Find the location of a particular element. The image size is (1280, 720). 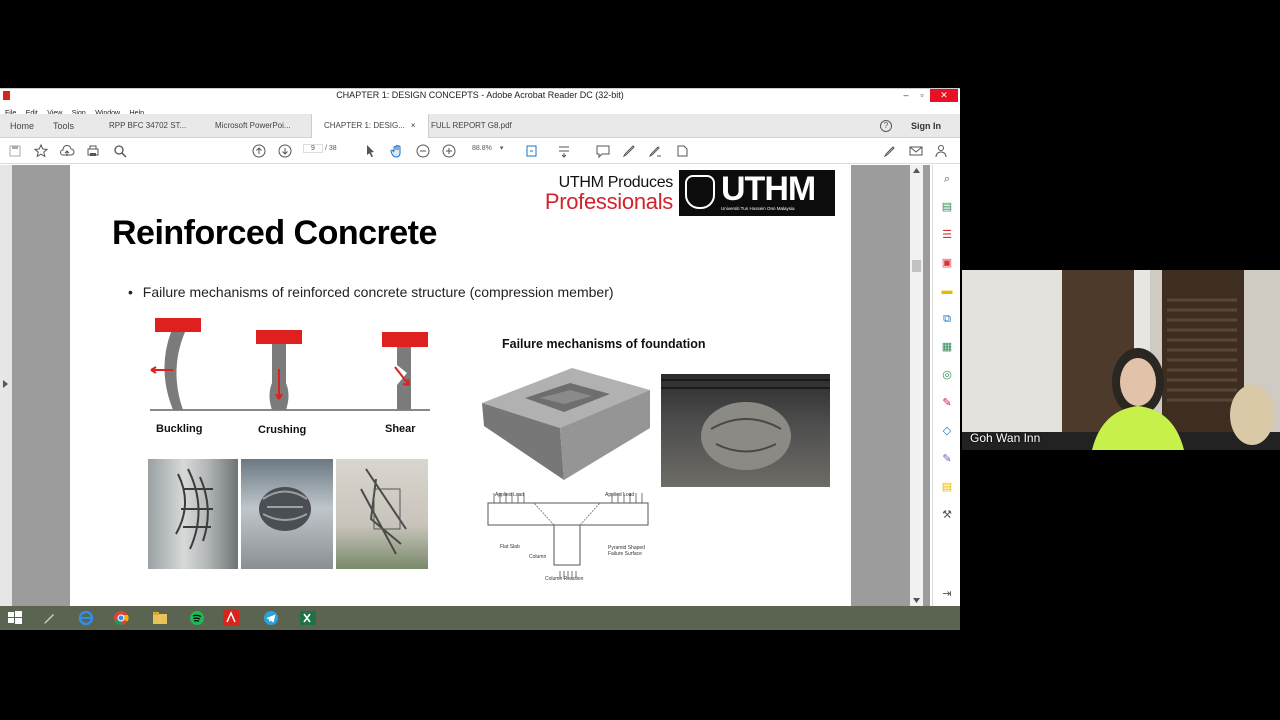

combine-files-icon: ⧉ is located at coordinates (947, 319).